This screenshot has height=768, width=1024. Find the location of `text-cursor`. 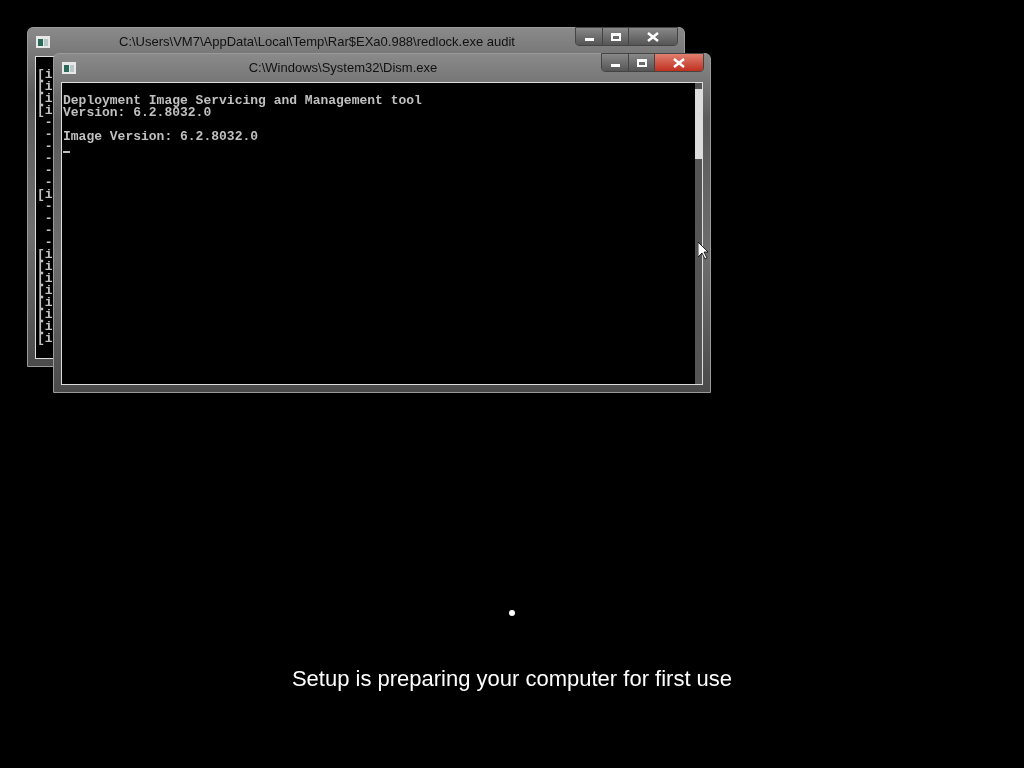

text-cursor is located at coordinates (66, 152).